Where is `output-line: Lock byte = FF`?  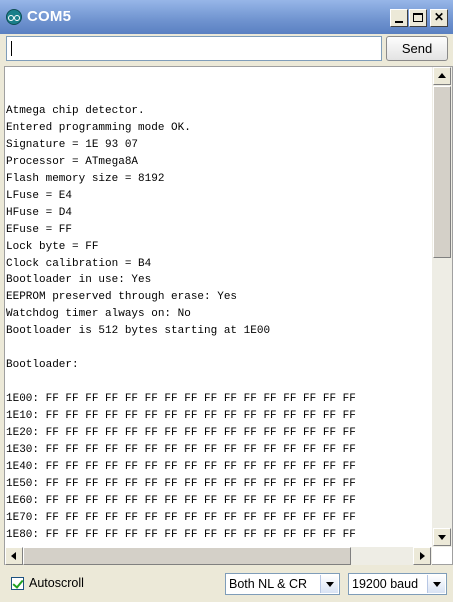 output-line: Lock byte = FF is located at coordinates (52, 246).